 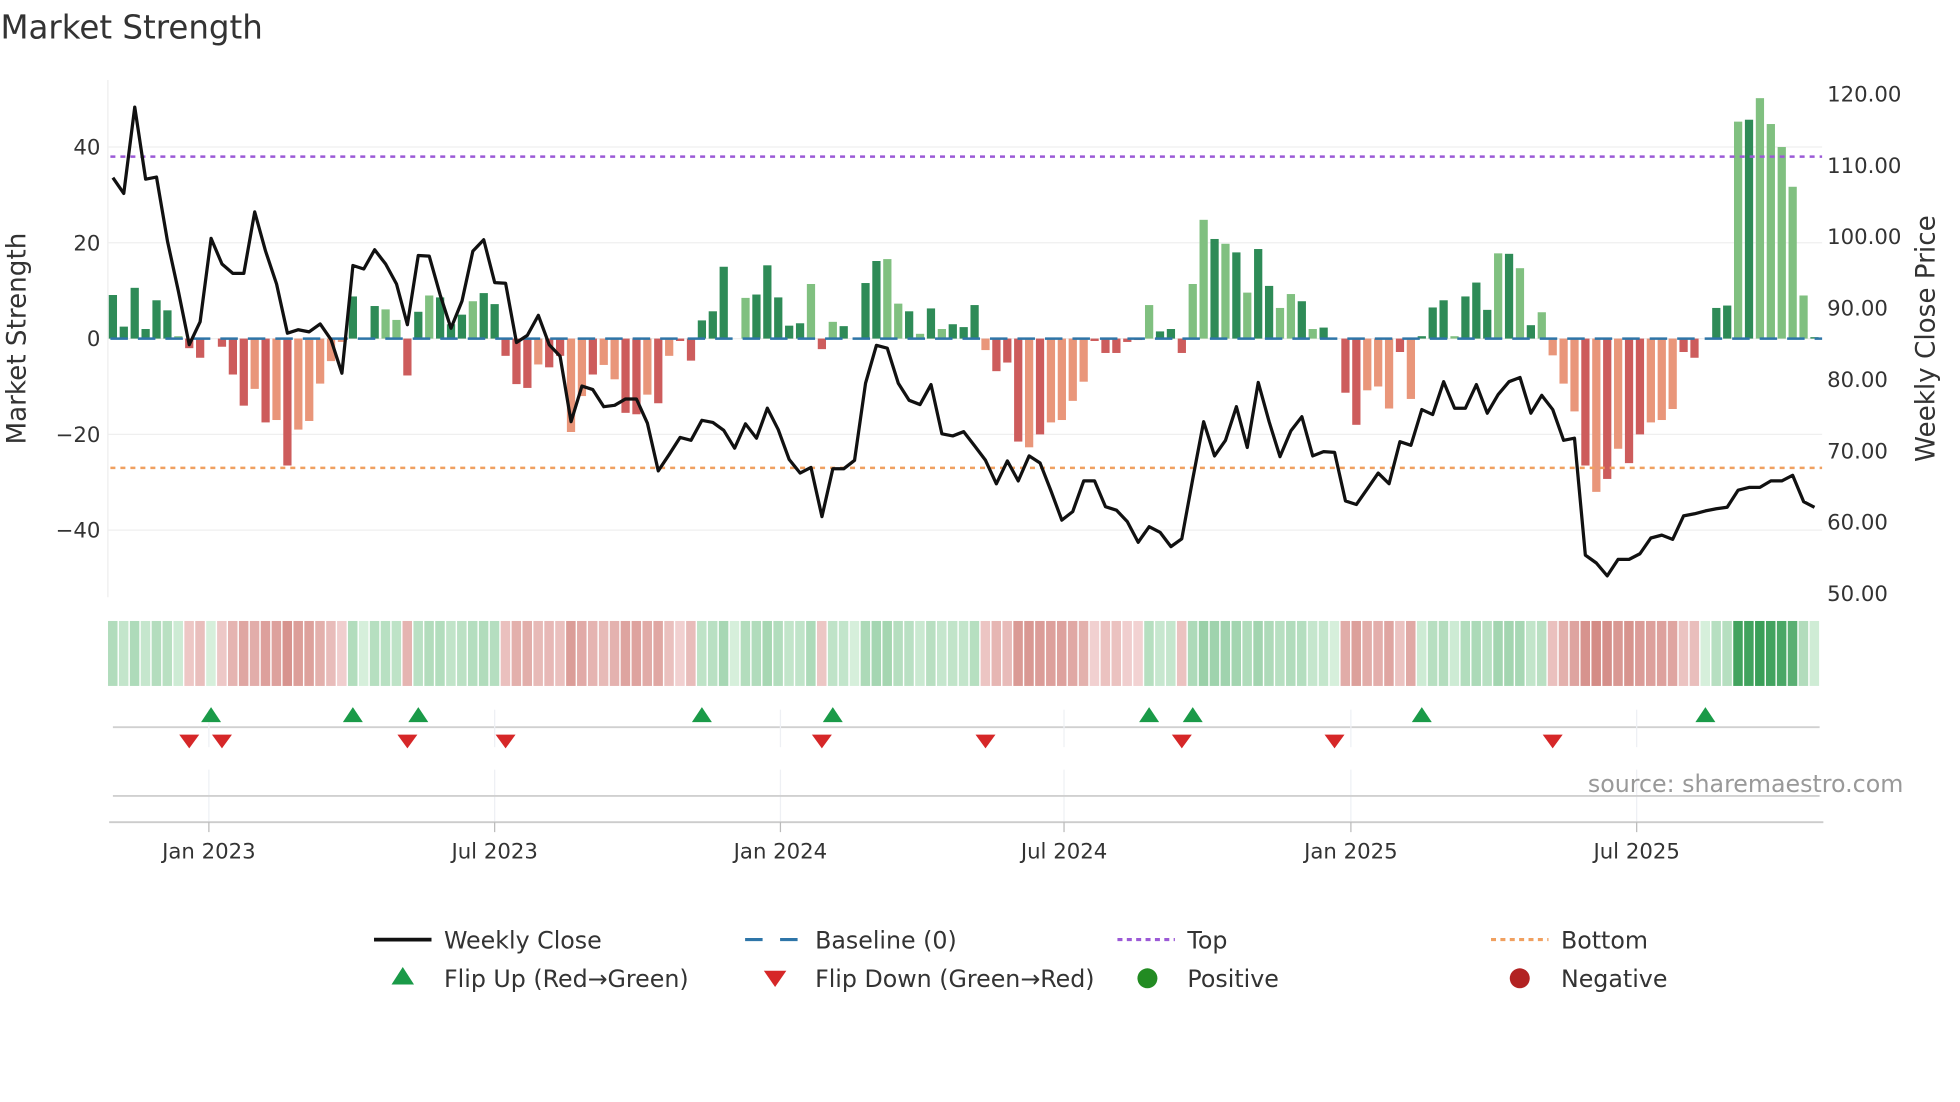 I want to click on legend-label: Positive, so click(x=1232, y=979).